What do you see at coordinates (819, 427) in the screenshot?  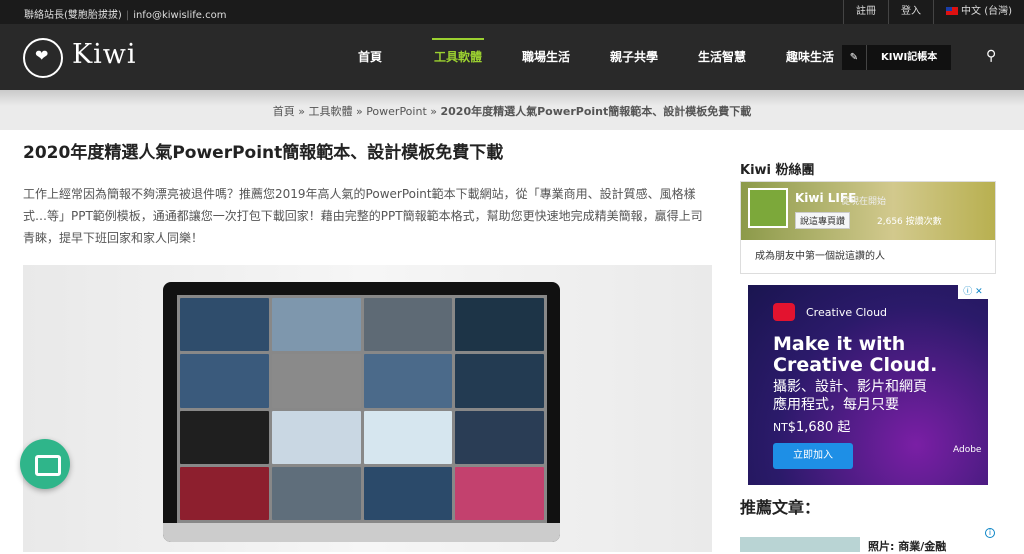 I see `ad-price-value: $1,680 起` at bounding box center [819, 427].